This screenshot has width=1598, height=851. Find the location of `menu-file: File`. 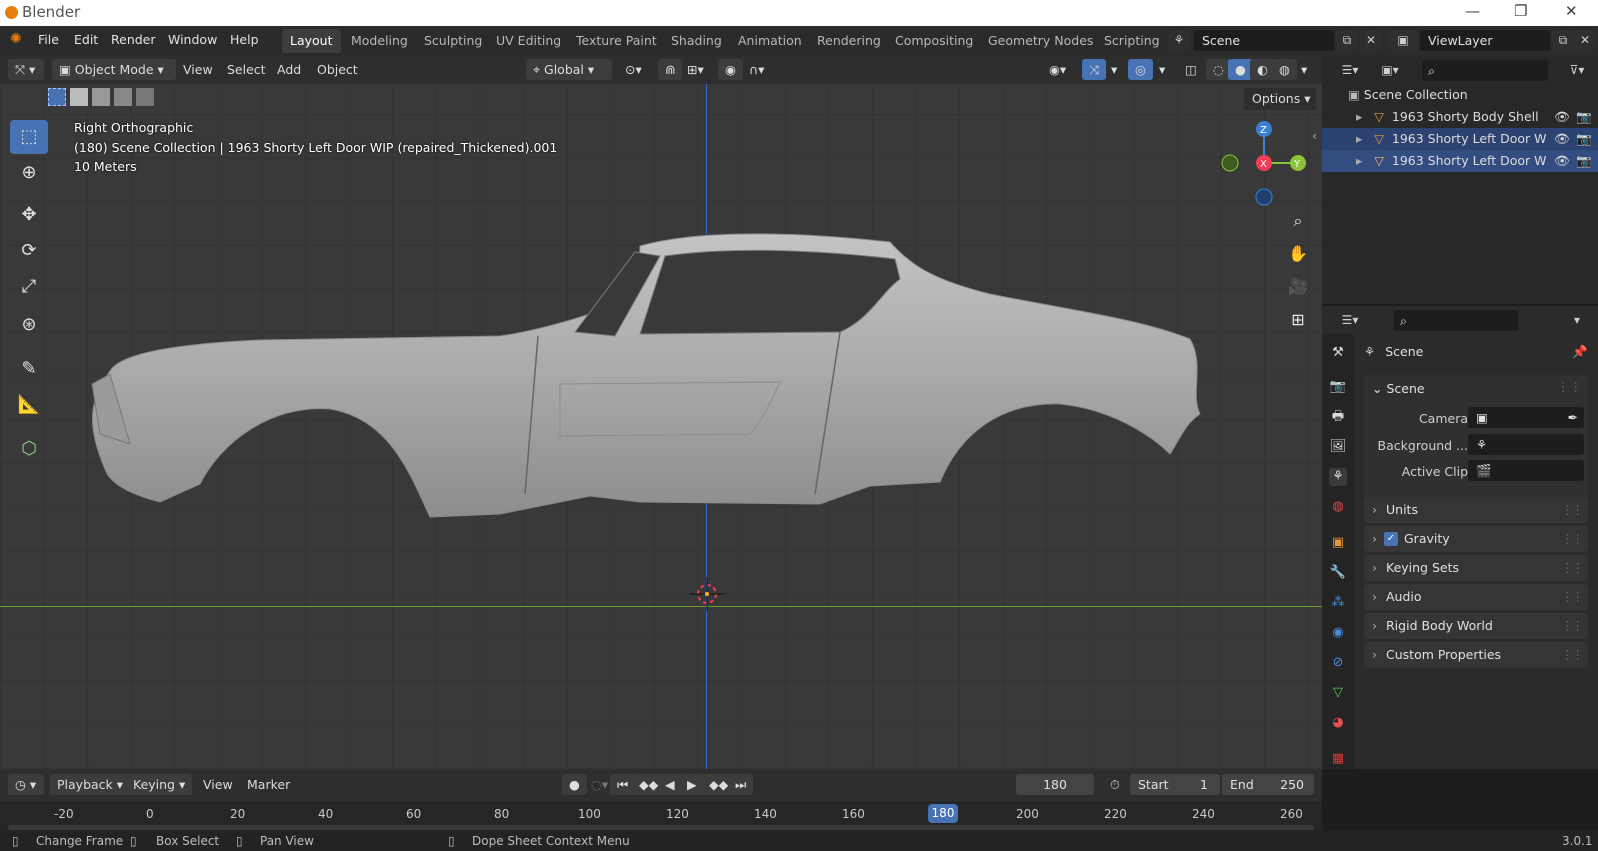

menu-file: File is located at coordinates (48, 39).